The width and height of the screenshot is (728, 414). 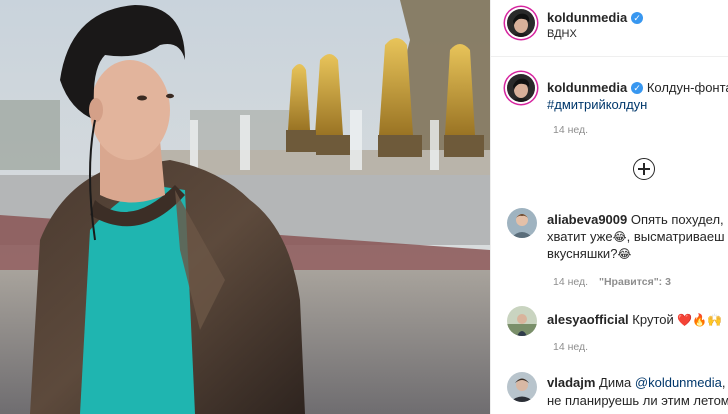 What do you see at coordinates (597, 104) in the screenshot?
I see `caption-hashtag: #дмитрийколдун` at bounding box center [597, 104].